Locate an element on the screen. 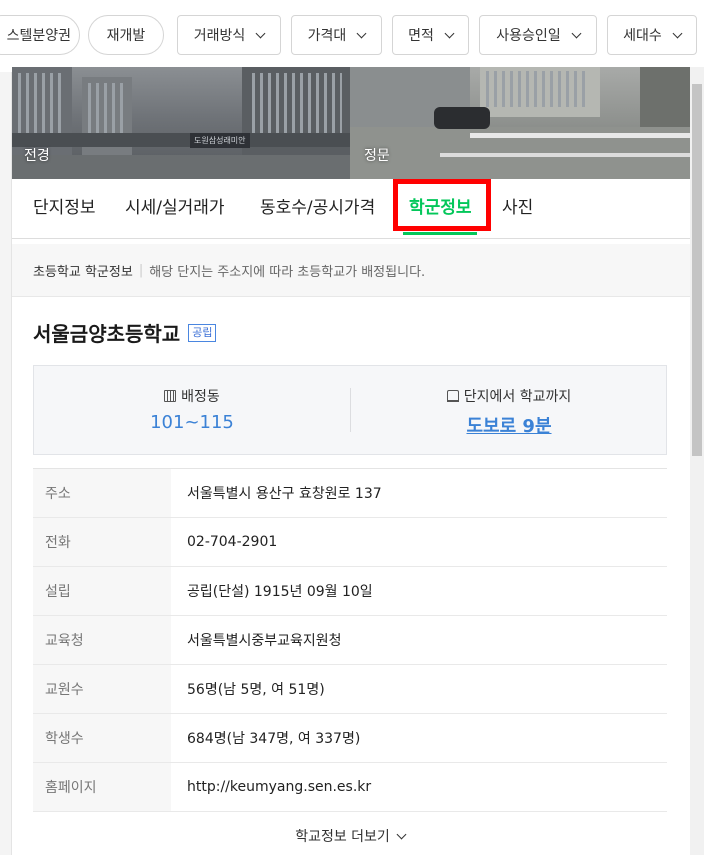 This screenshot has width=704, height=855. filter-chip-officetel-presale: 스텔분양권 is located at coordinates (40, 35).